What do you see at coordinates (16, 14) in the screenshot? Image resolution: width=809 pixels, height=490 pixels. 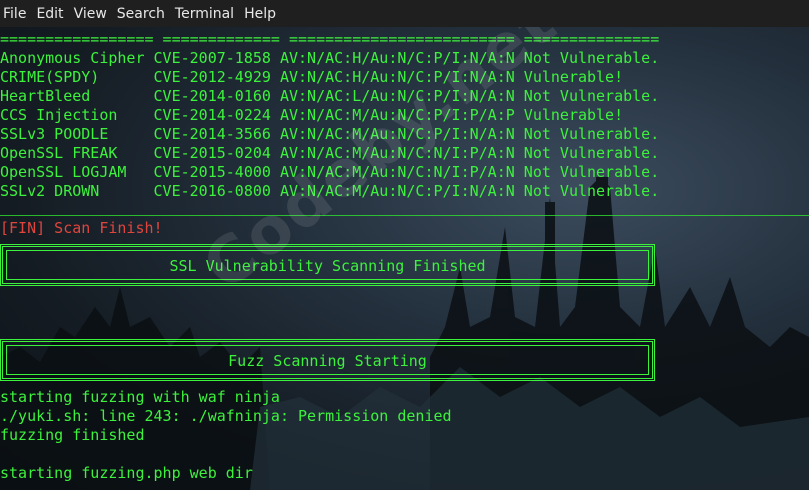 I see `menu-file: File` at bounding box center [16, 14].